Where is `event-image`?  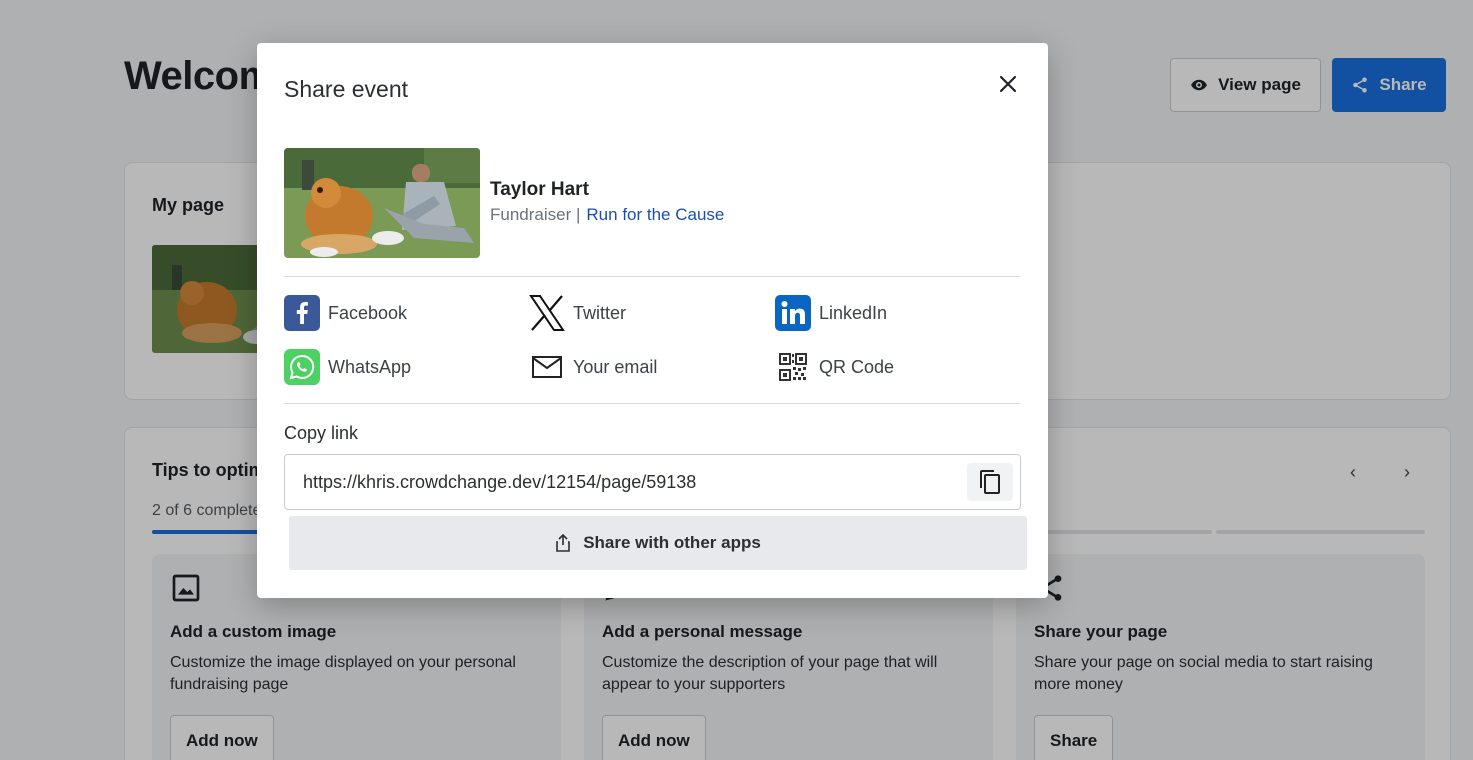
event-image is located at coordinates (382, 203).